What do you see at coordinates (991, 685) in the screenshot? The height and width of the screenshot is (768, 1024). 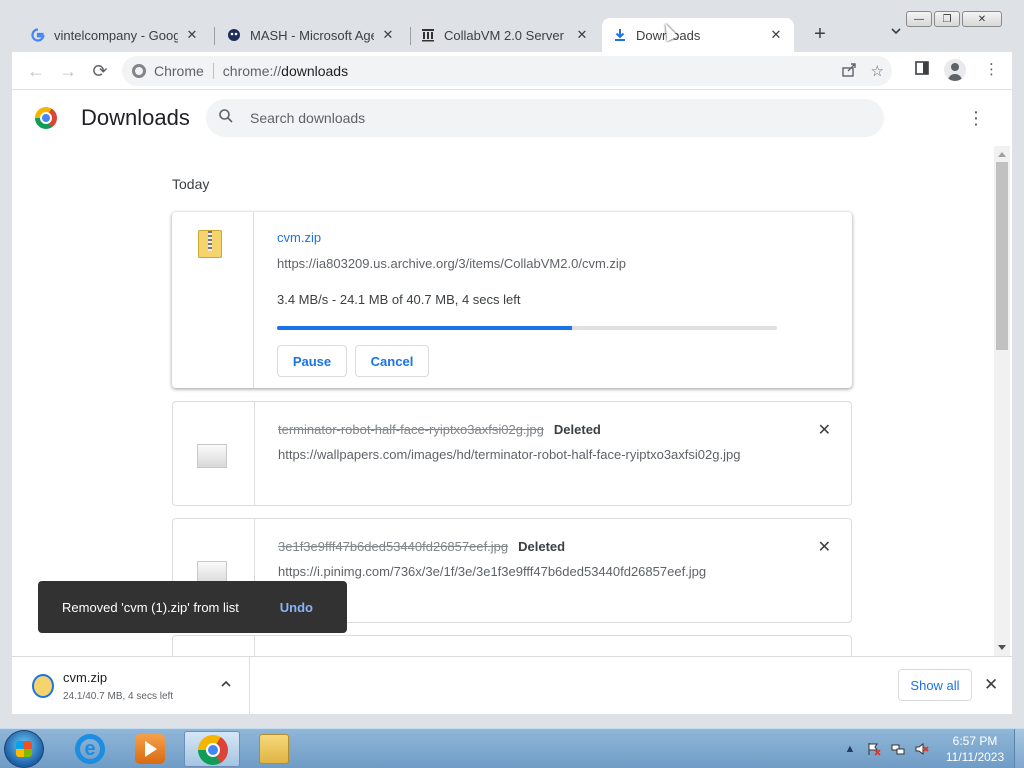 I see `close-shelf-icon: ✕` at bounding box center [991, 685].